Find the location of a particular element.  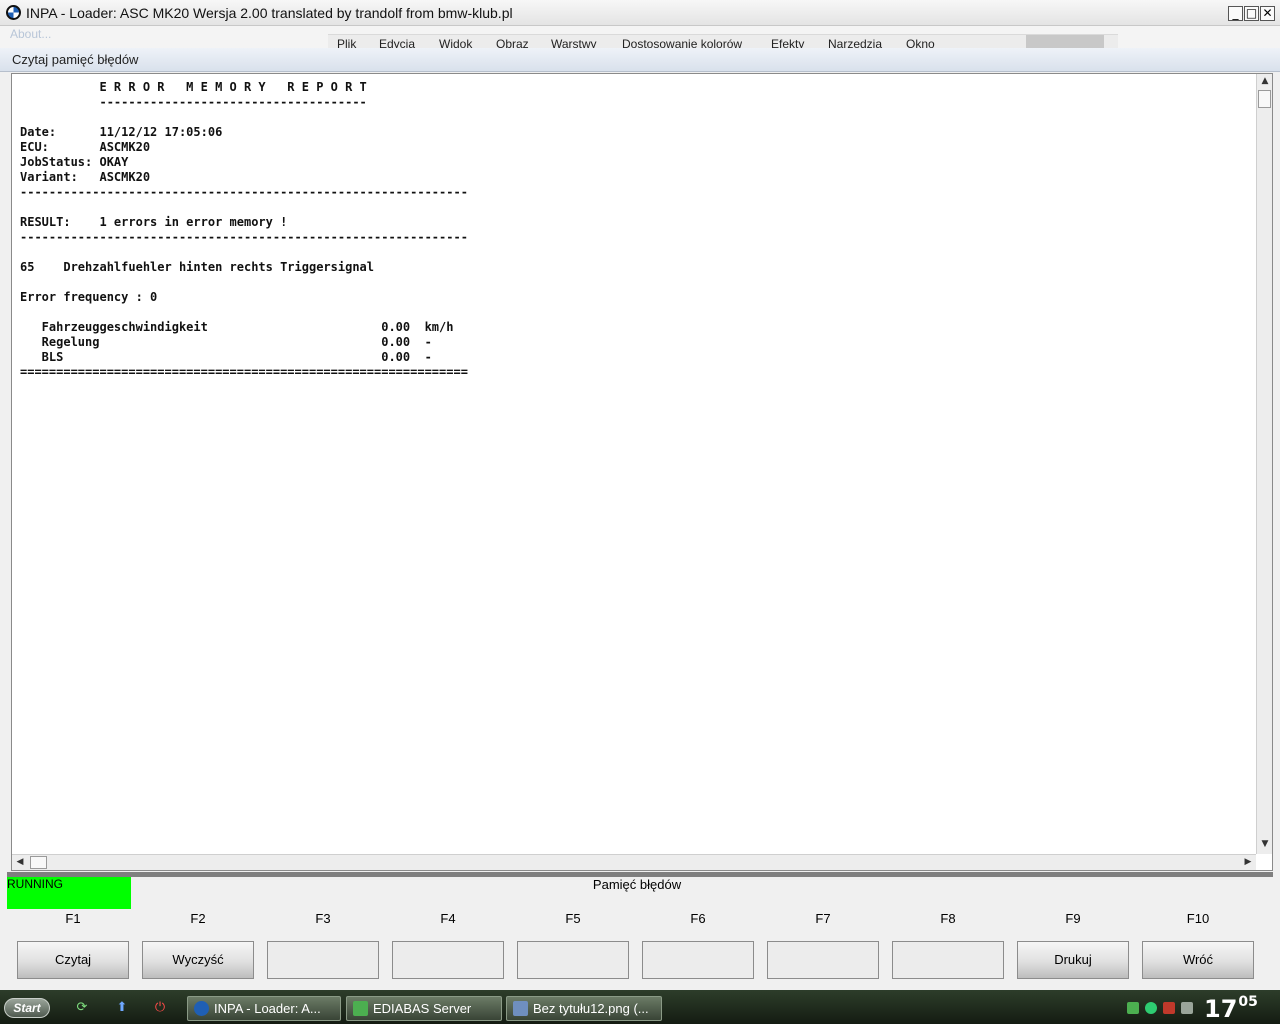

menu-item-narzedzia: Narzedzia is located at coordinates (855, 42).